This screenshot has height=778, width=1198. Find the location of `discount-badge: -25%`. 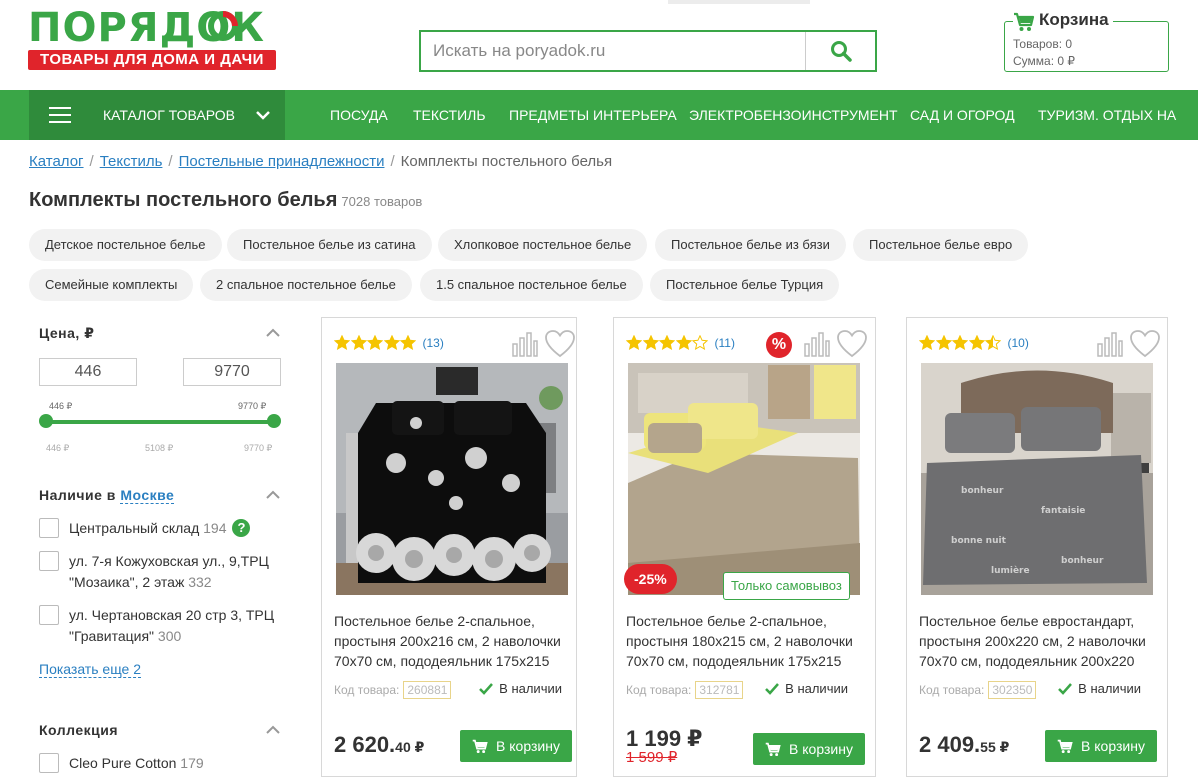

discount-badge: -25% is located at coordinates (650, 579).